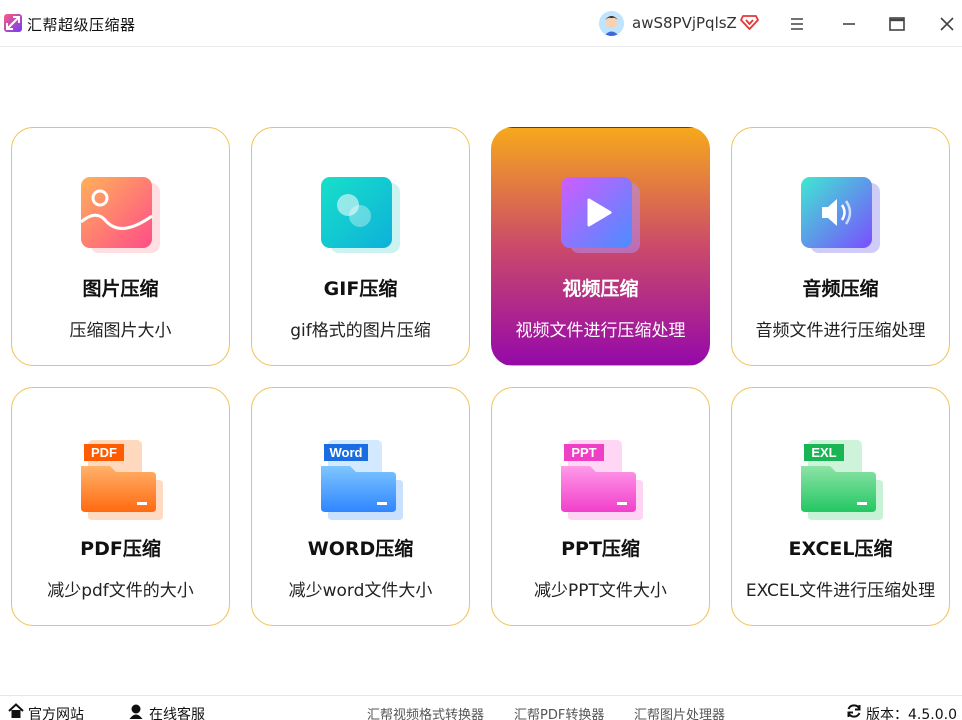  I want to click on card-pdf-compress: PDF PDF压缩 减少pdf文件的大小, so click(120, 506).